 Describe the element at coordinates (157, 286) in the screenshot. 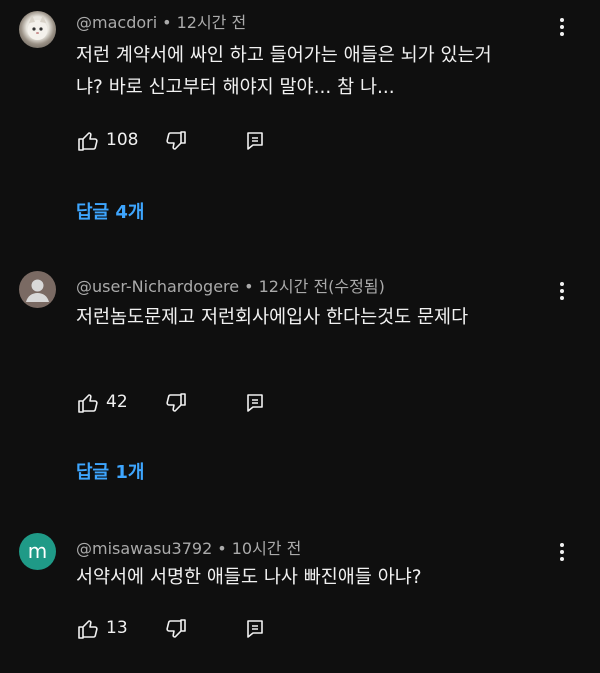

I see `author-name: @user-Nichardogere` at that location.